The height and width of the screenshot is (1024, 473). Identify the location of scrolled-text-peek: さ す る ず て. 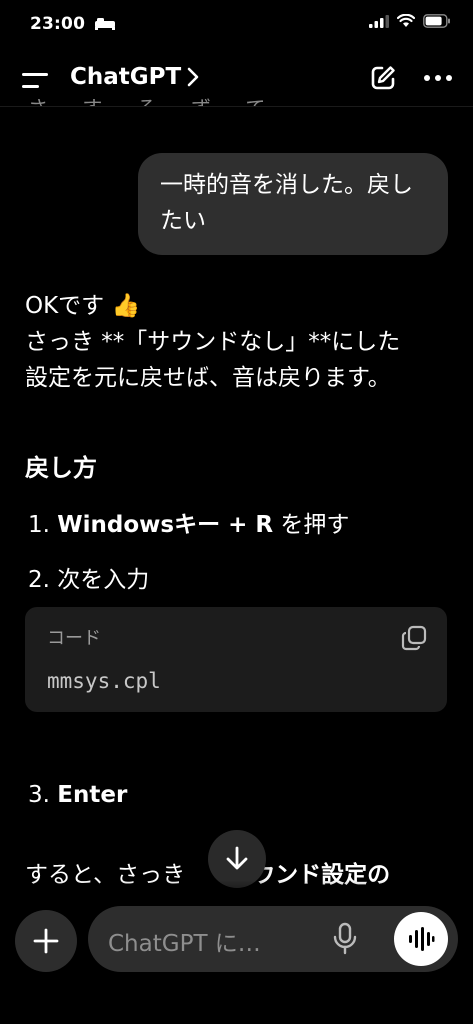
(153, 99).